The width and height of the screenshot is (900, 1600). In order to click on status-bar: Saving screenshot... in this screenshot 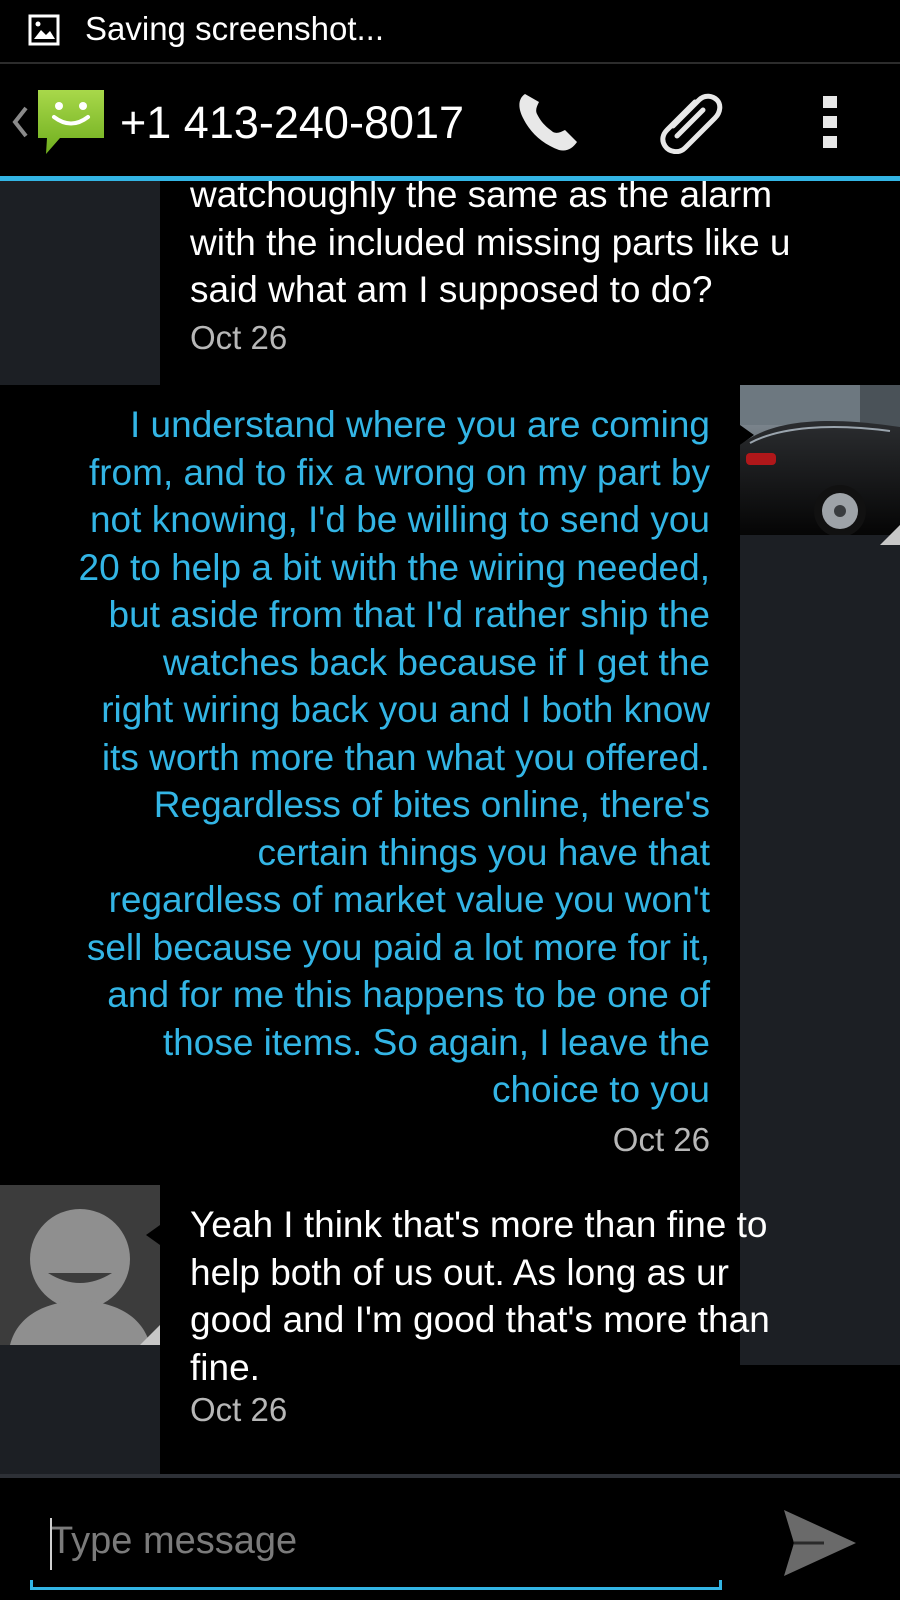, I will do `click(450, 31)`.